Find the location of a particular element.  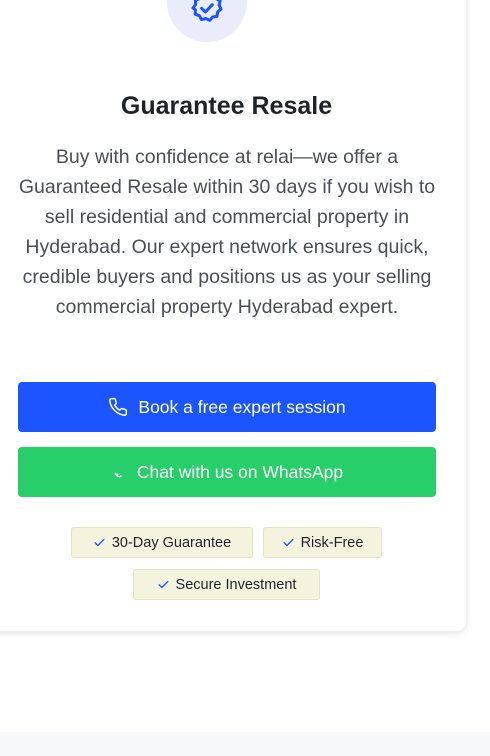

risk-free-tag: Risk-Free is located at coordinates (322, 542).